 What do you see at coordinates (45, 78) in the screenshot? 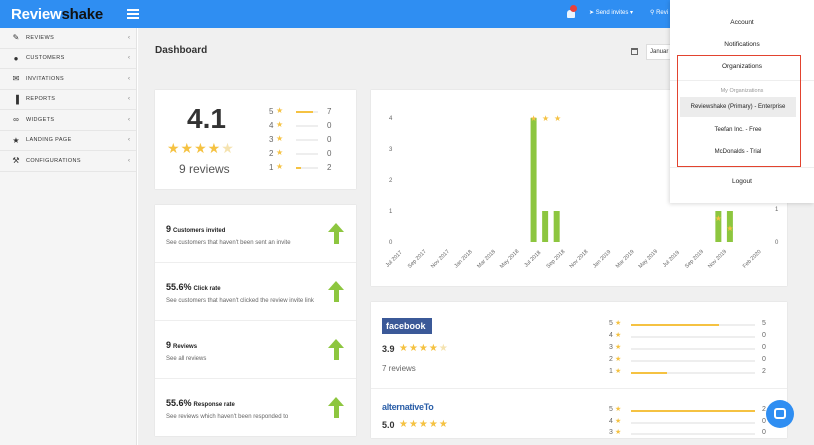
I see `sidebar-item-label: INVITATIONS` at bounding box center [45, 78].